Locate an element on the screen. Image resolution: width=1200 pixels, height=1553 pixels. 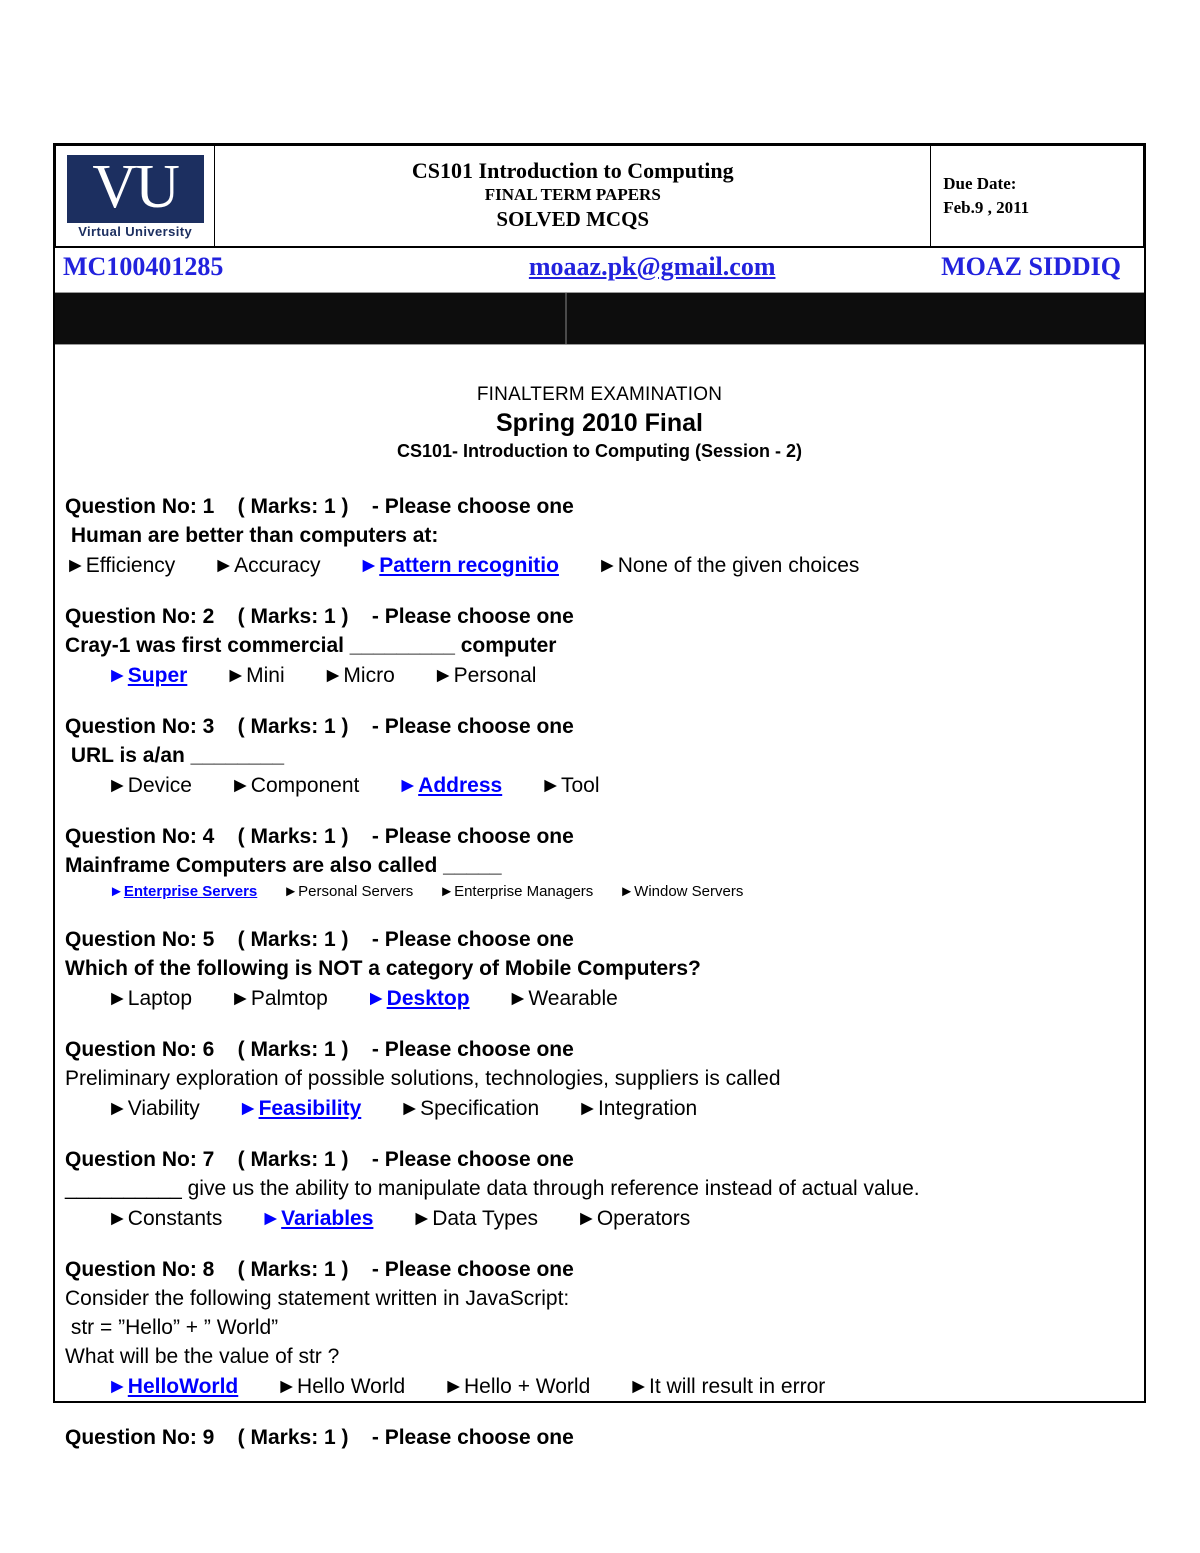
option-choice: ► Enterprise Managers is located at coordinates (516, 892).